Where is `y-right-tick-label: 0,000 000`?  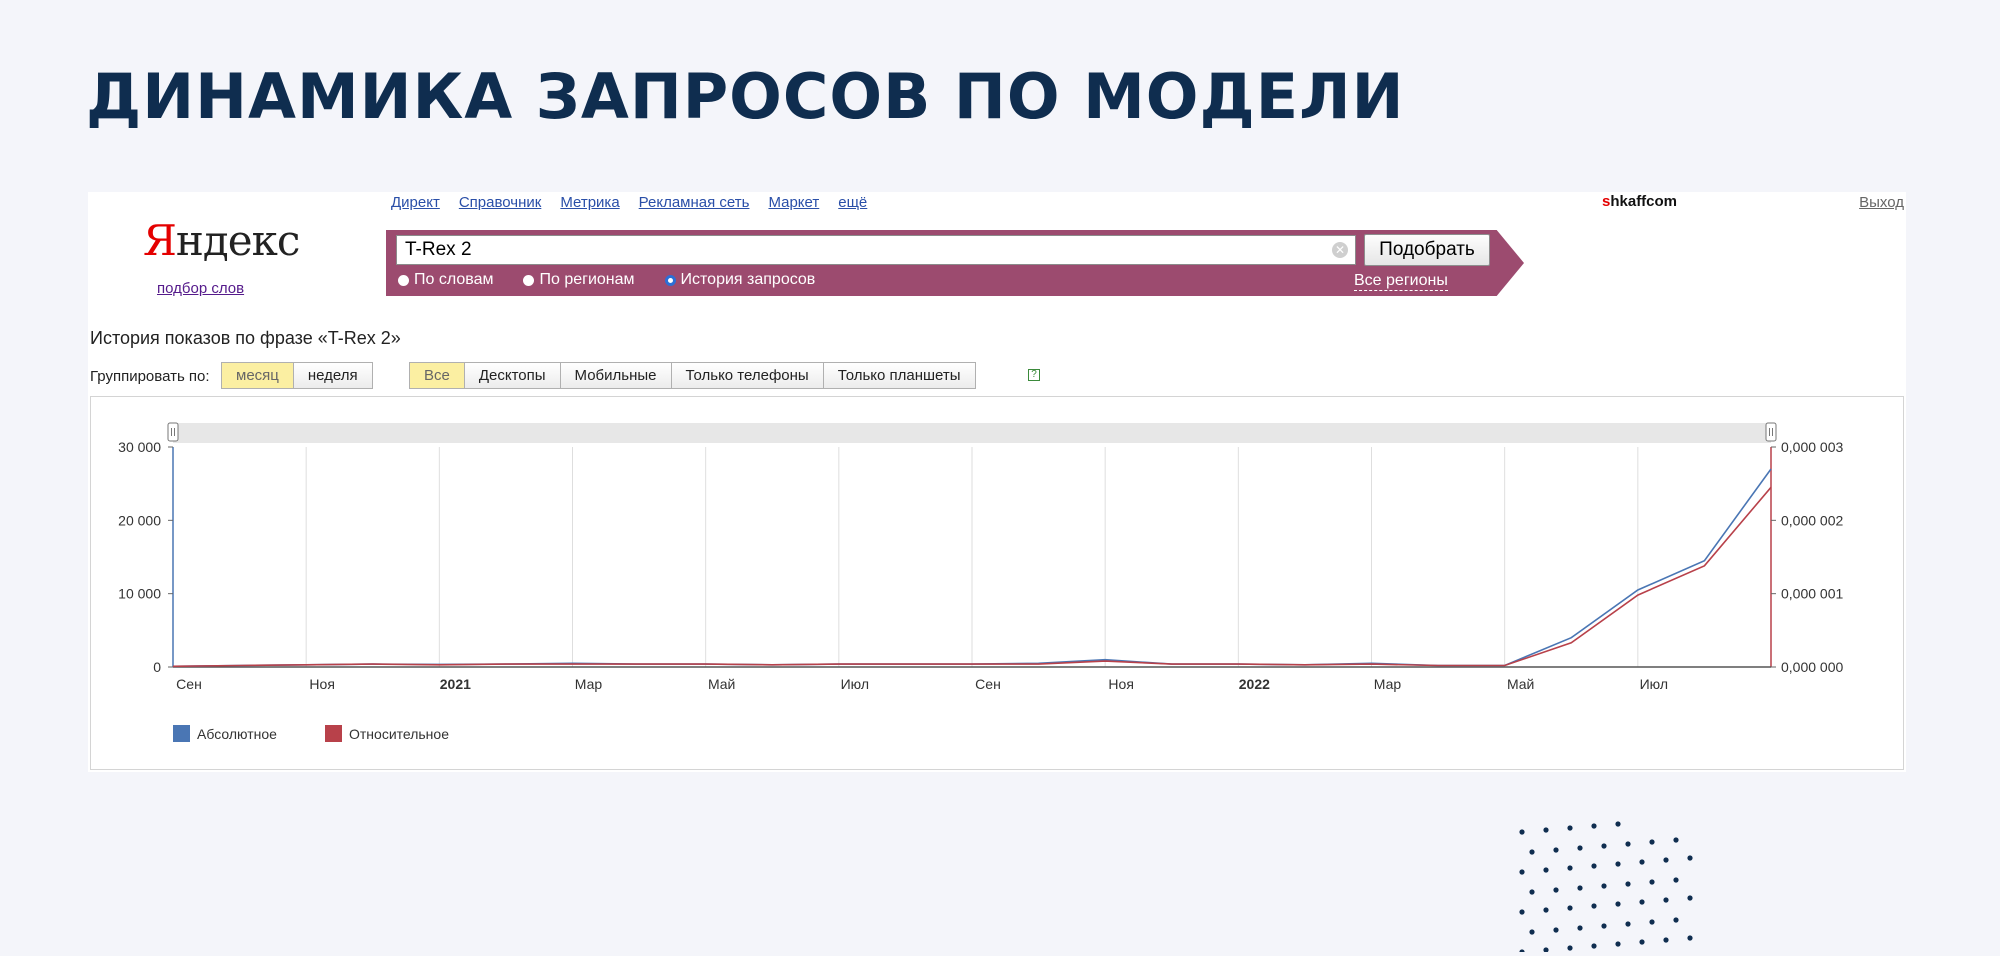
y-right-tick-label: 0,000 000 is located at coordinates (1812, 667).